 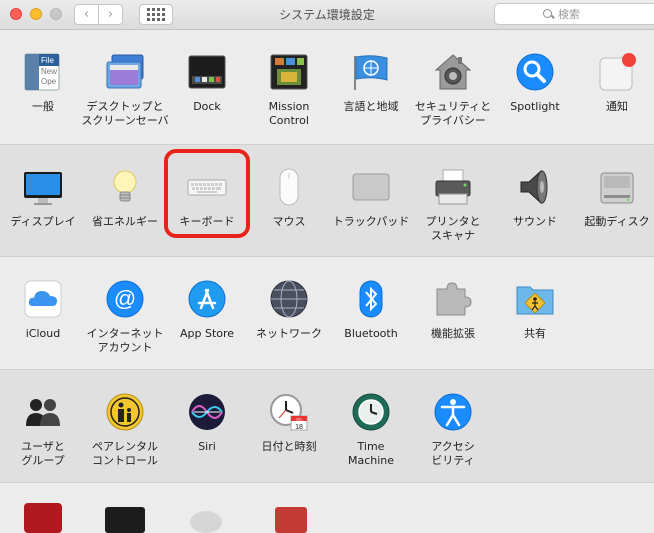 What do you see at coordinates (43, 187) in the screenshot?
I see `display-icon` at bounding box center [43, 187].